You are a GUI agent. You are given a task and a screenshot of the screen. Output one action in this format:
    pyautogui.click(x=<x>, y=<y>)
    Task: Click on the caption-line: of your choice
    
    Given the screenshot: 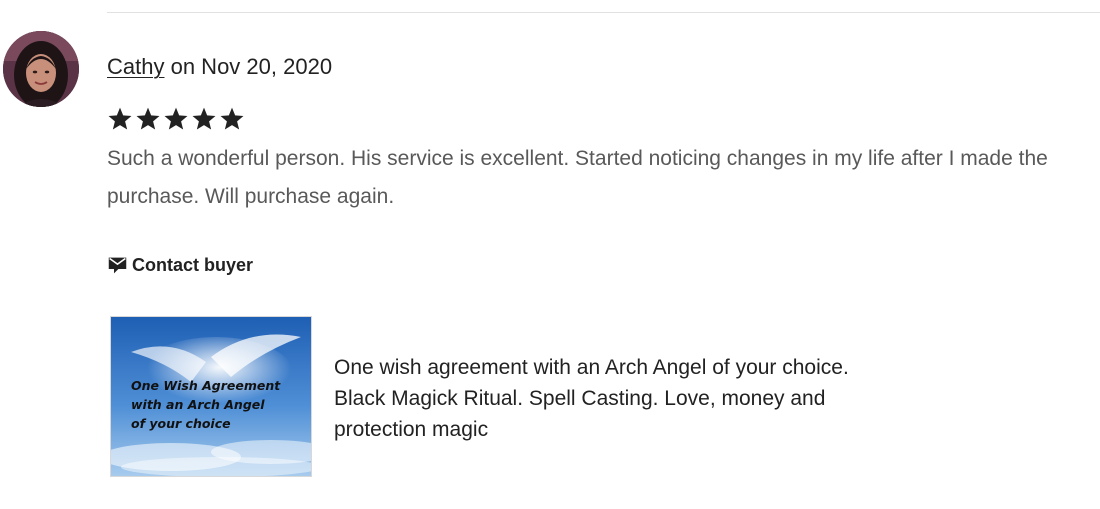 What is the action you would take?
    pyautogui.click(x=181, y=423)
    